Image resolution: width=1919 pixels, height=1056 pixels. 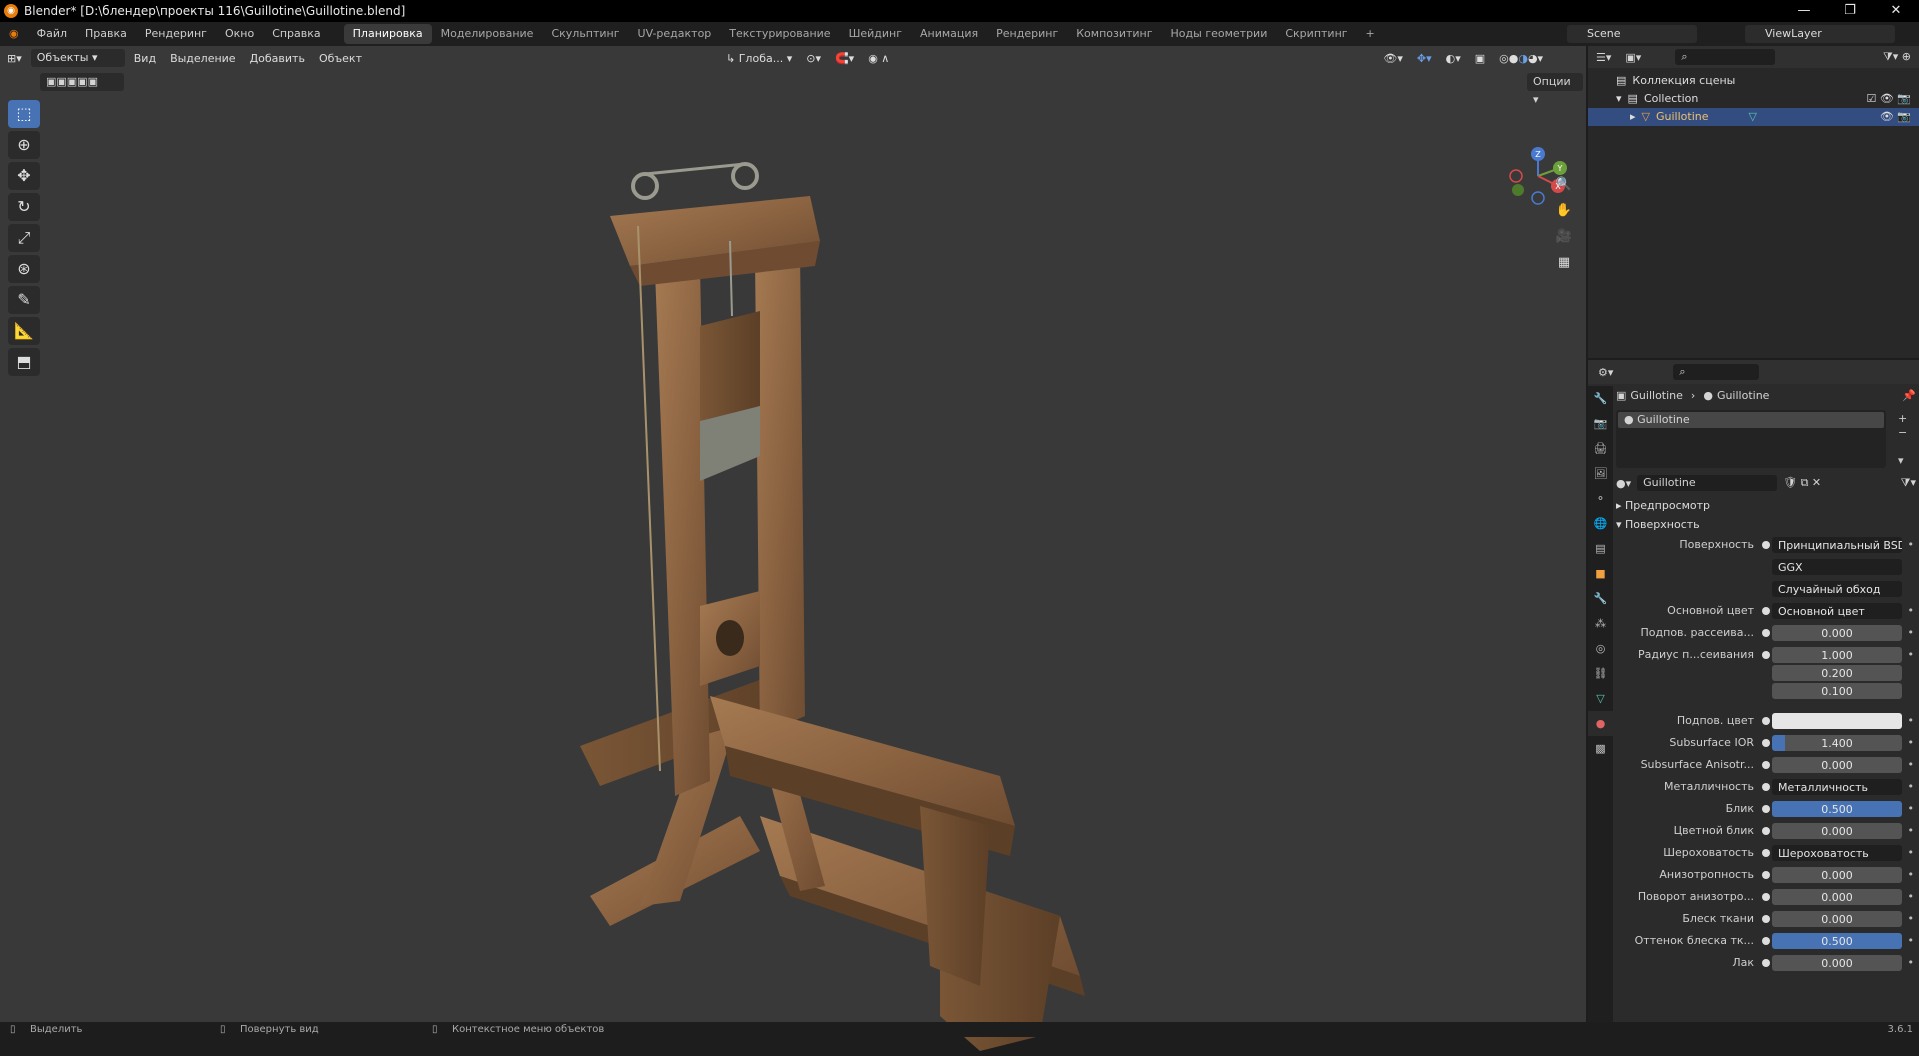 What do you see at coordinates (1837, 787) in the screenshot?
I see `property-field: Металличность` at bounding box center [1837, 787].